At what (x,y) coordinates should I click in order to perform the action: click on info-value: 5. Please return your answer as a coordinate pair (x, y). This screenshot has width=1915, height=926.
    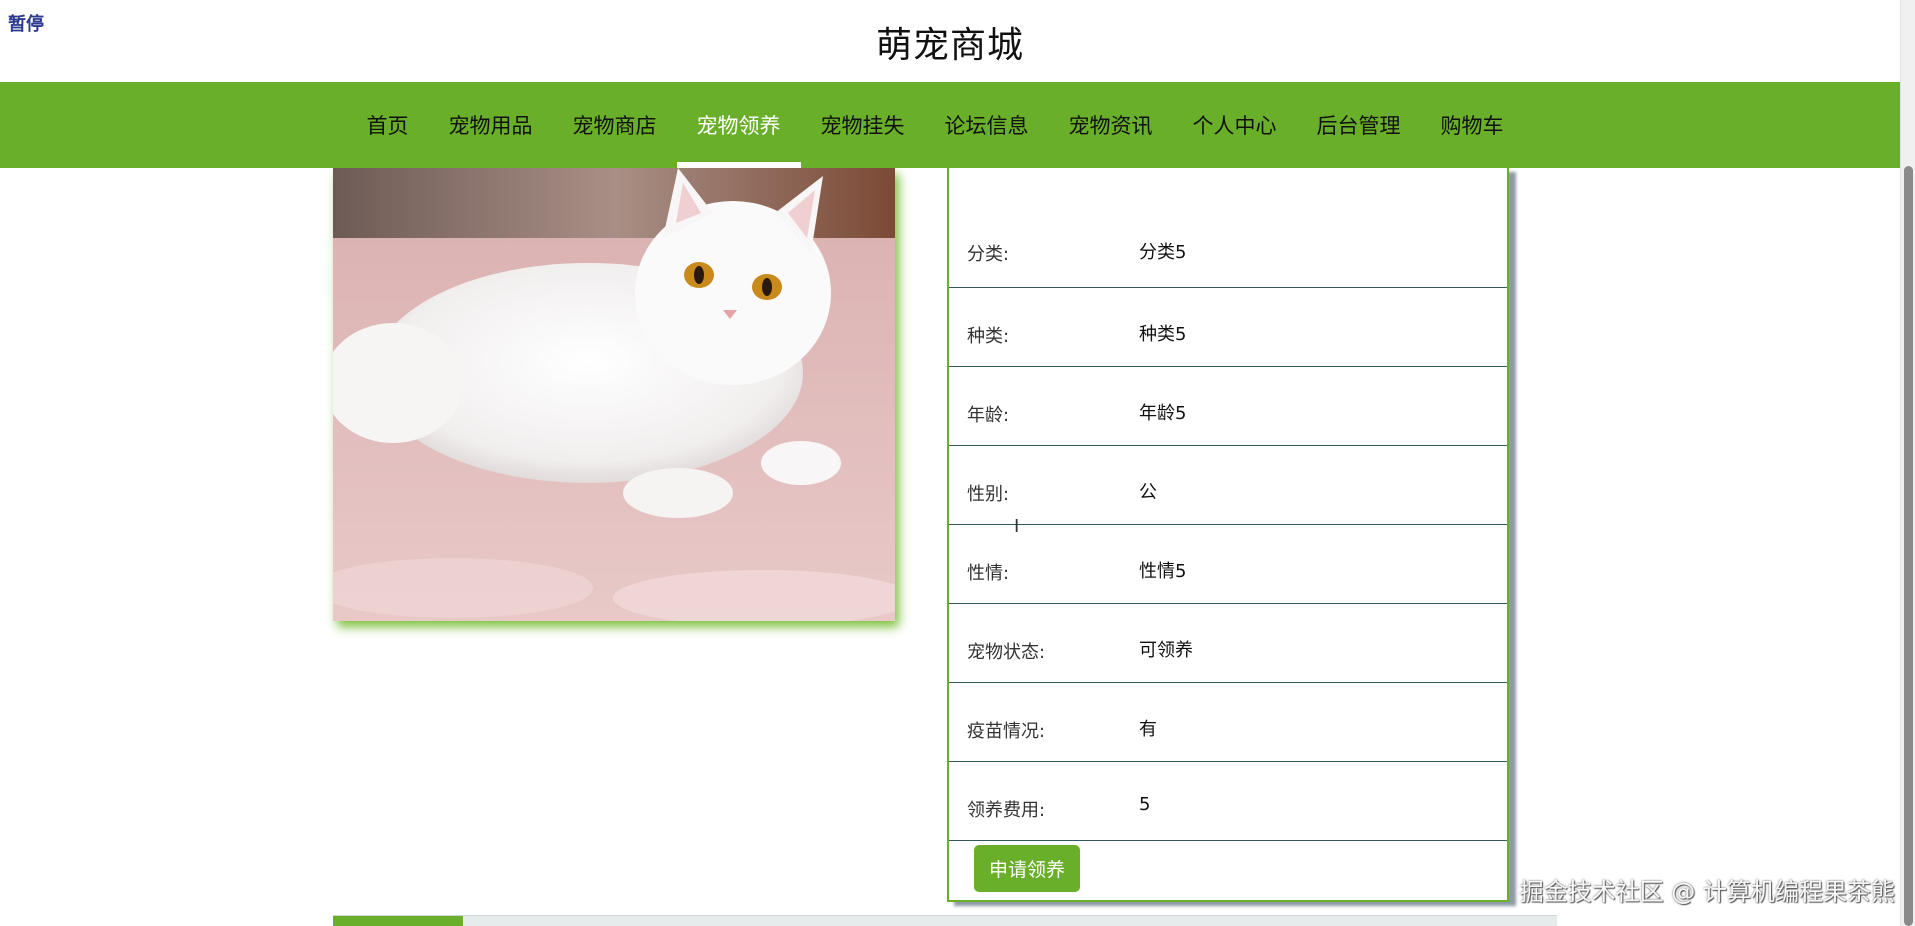
    Looking at the image, I should click on (1145, 804).